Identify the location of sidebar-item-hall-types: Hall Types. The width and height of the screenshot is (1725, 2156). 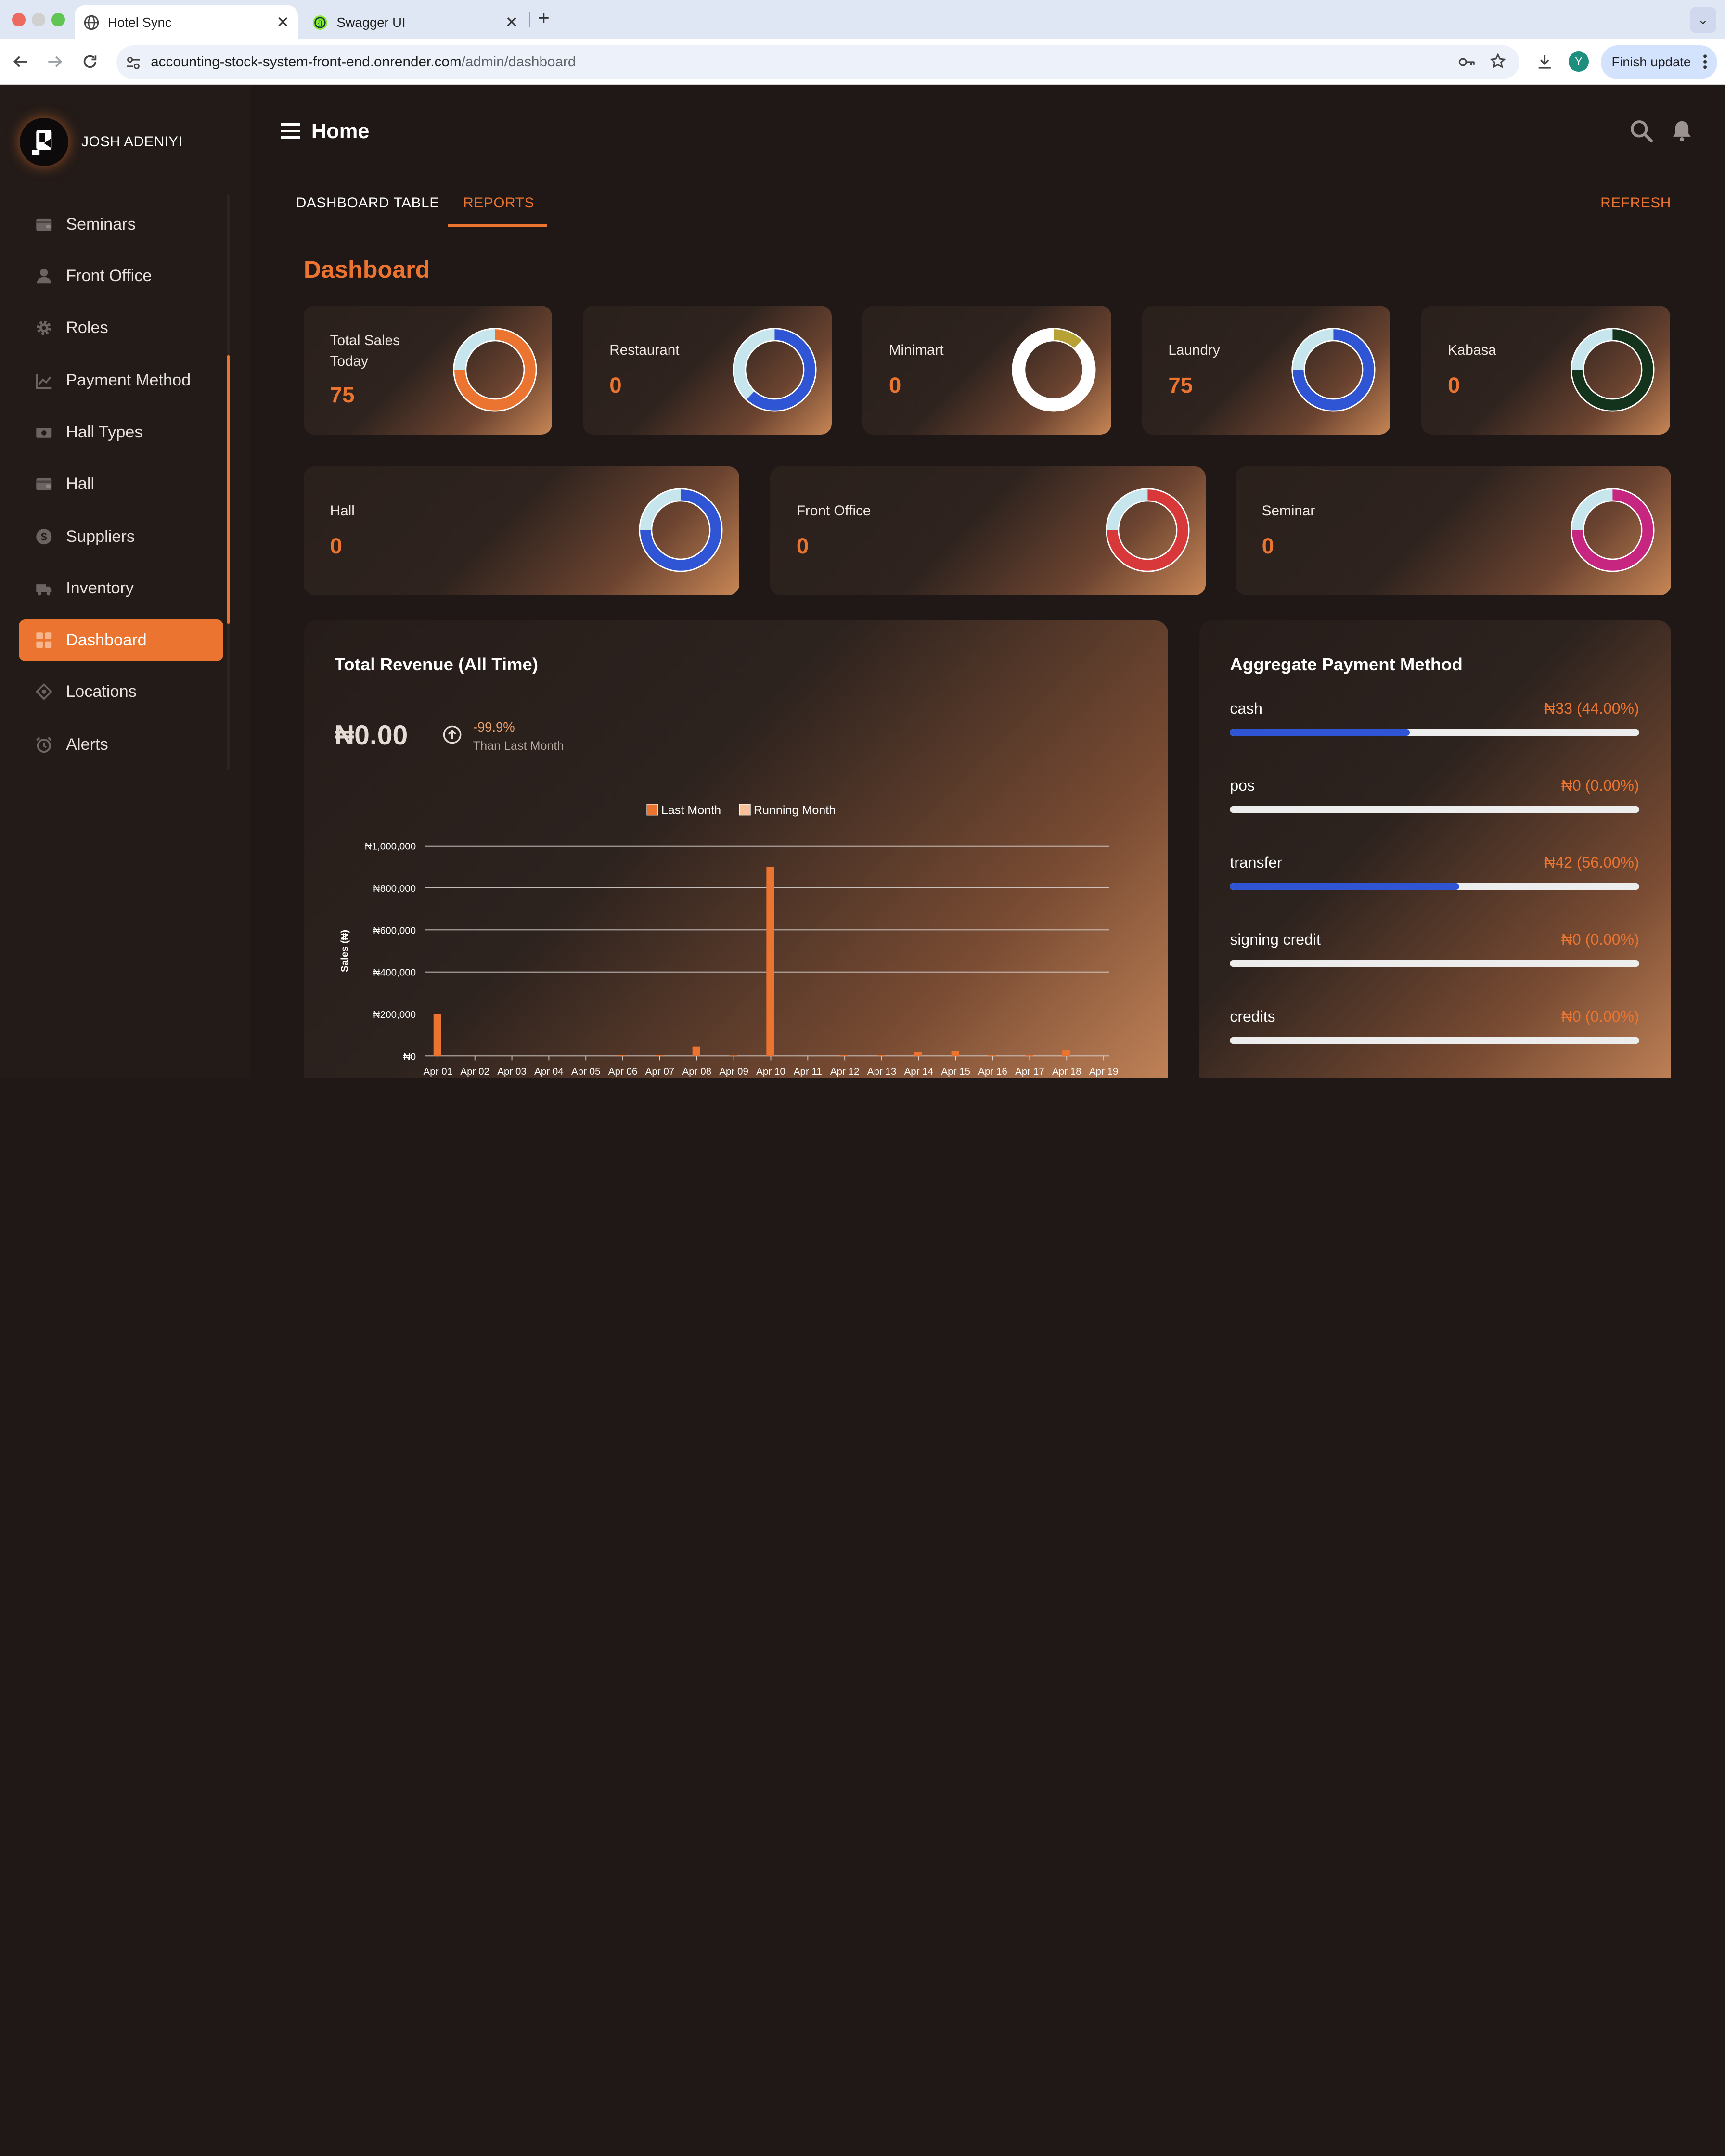
(121, 432).